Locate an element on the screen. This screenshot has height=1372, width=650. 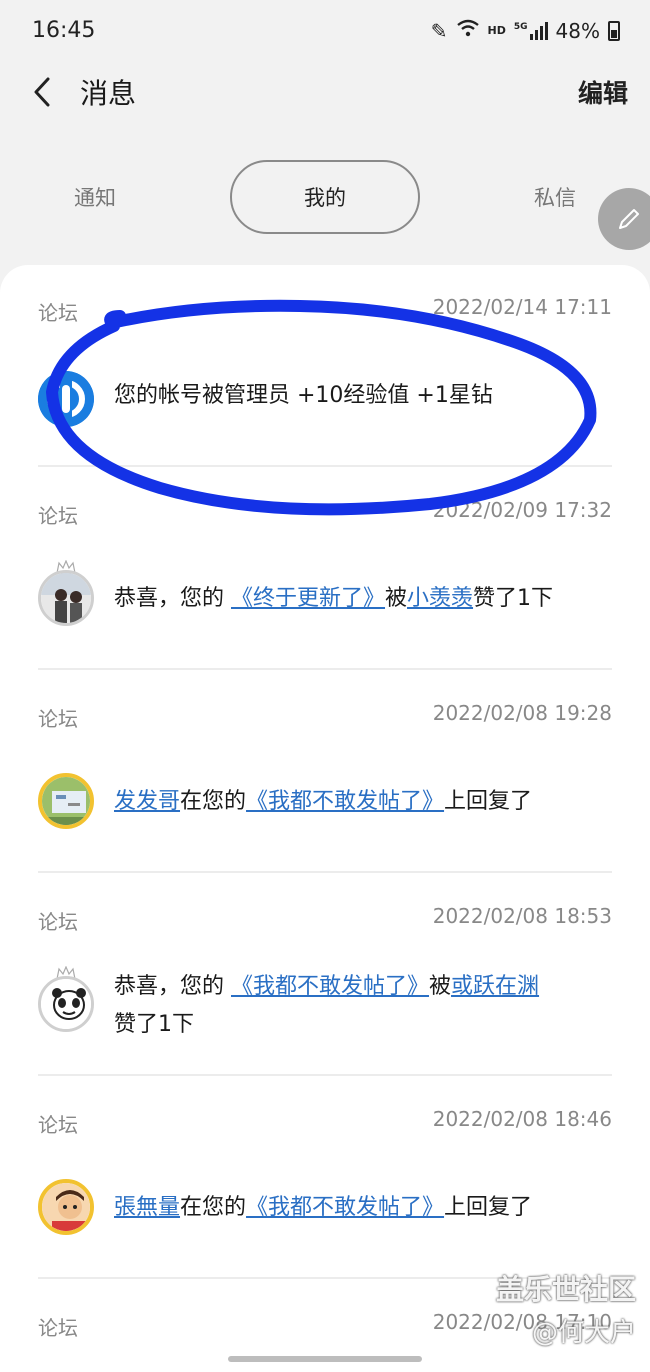
user-link: 发发哥 is located at coordinates (147, 801).